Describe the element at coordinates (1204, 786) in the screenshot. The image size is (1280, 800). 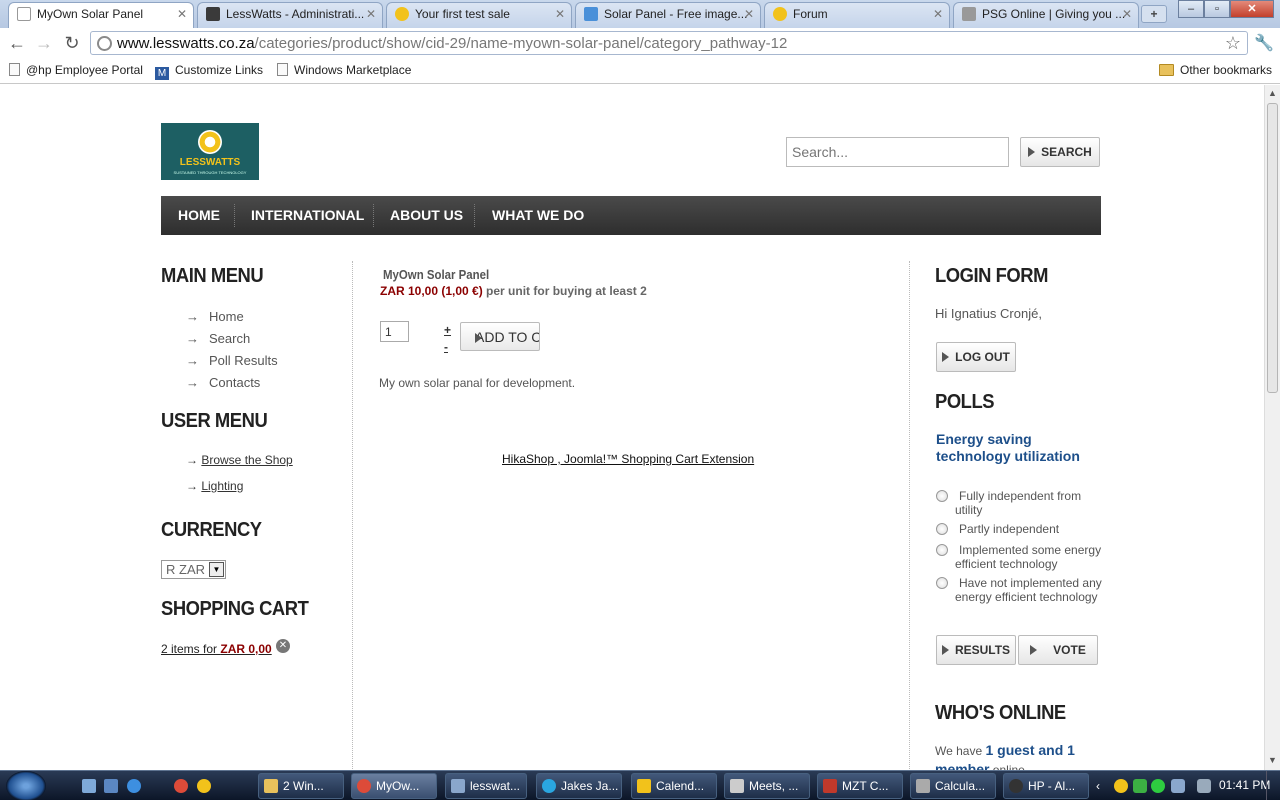
I see `volume-tray-icon` at that location.